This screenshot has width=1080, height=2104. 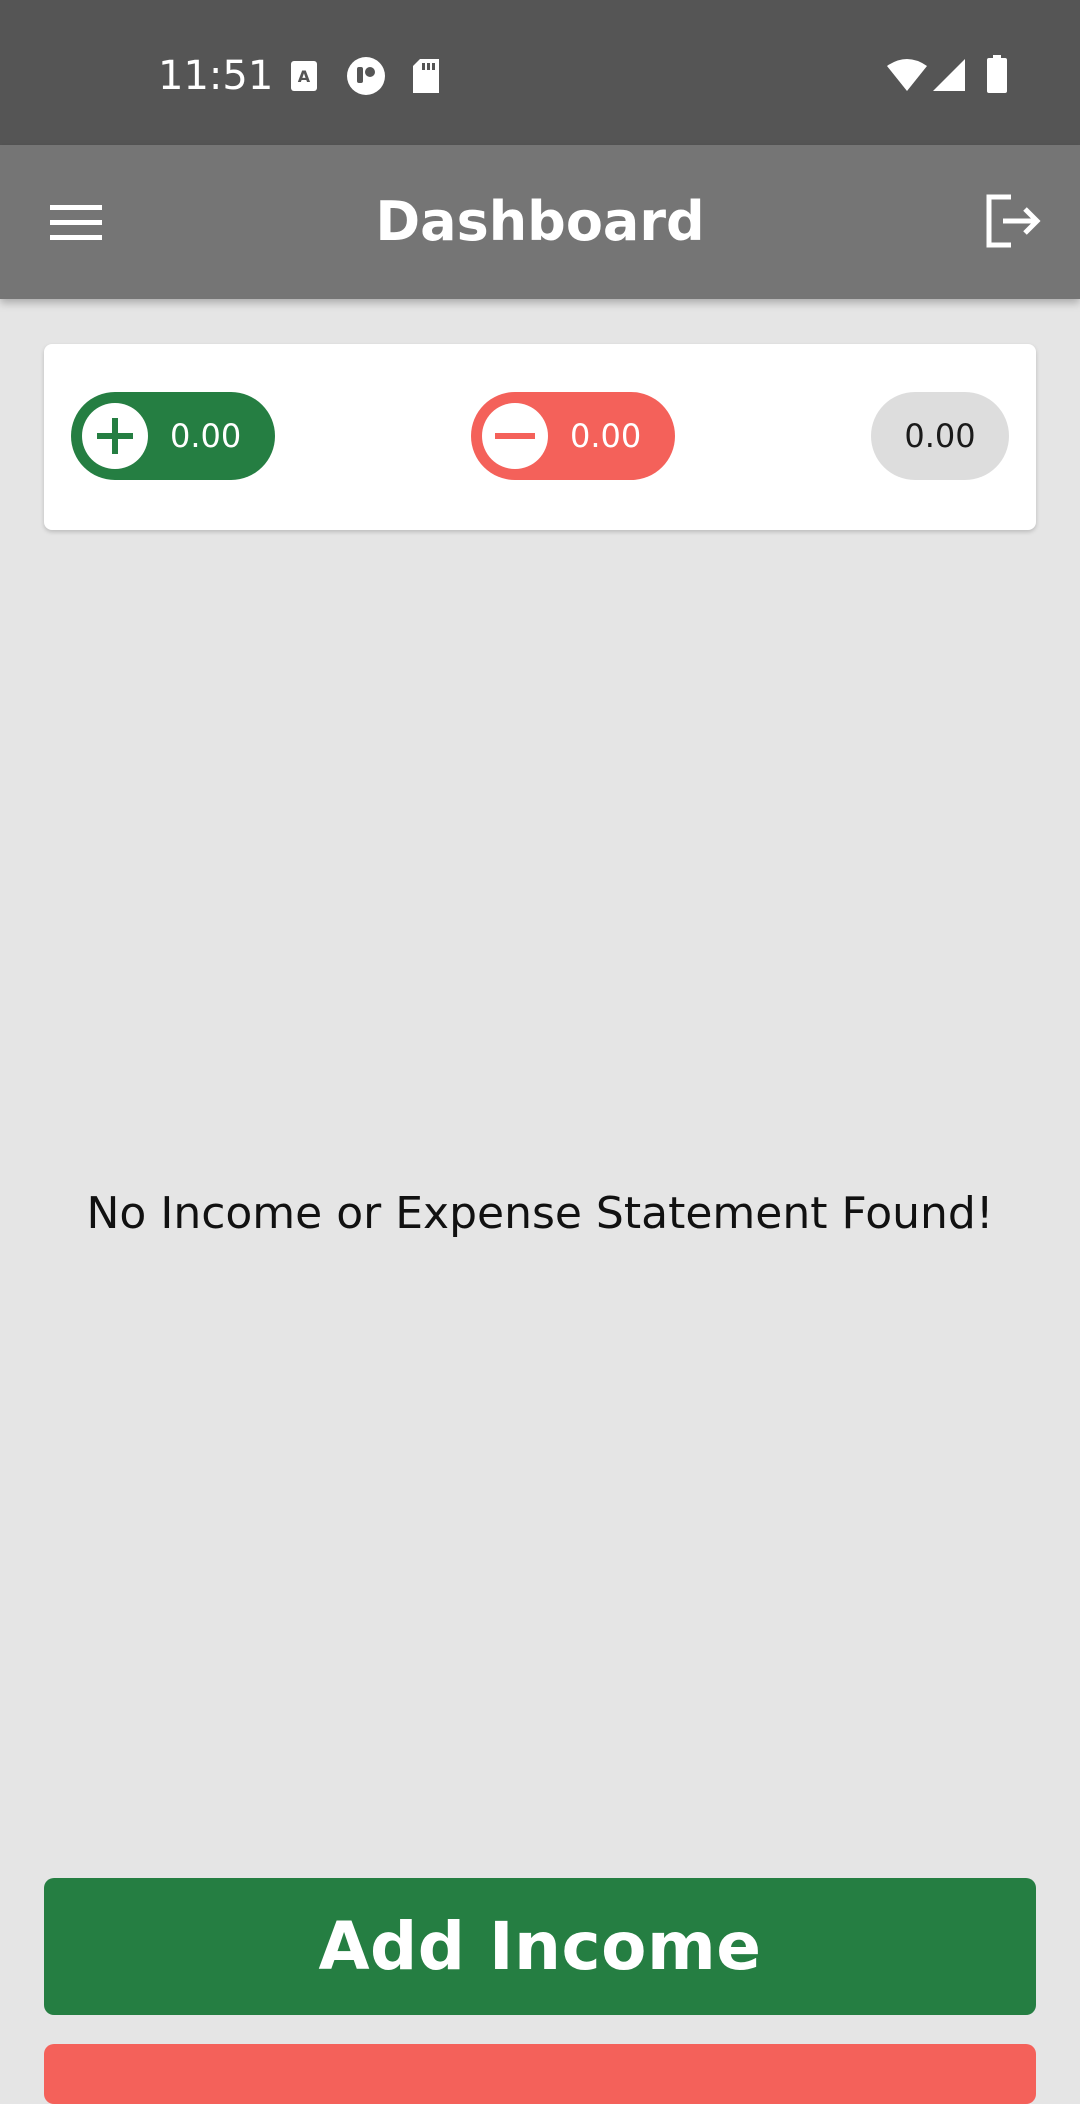 What do you see at coordinates (540, 1946) in the screenshot?
I see `add-income-button: Add Income` at bounding box center [540, 1946].